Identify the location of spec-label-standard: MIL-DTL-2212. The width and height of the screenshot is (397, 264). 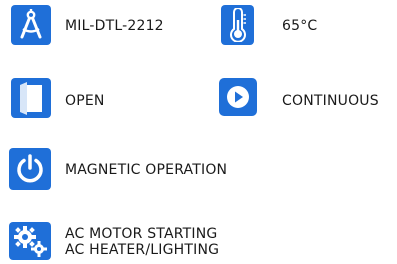
(114, 26).